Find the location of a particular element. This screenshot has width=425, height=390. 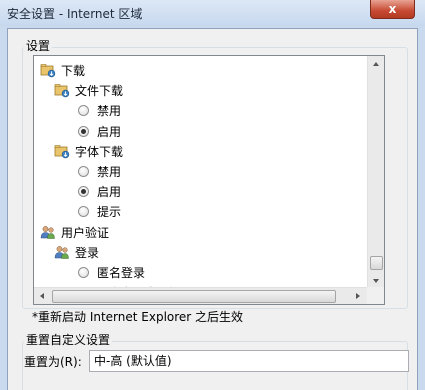

reset-to-label: 重置为(R): is located at coordinates (53, 362).